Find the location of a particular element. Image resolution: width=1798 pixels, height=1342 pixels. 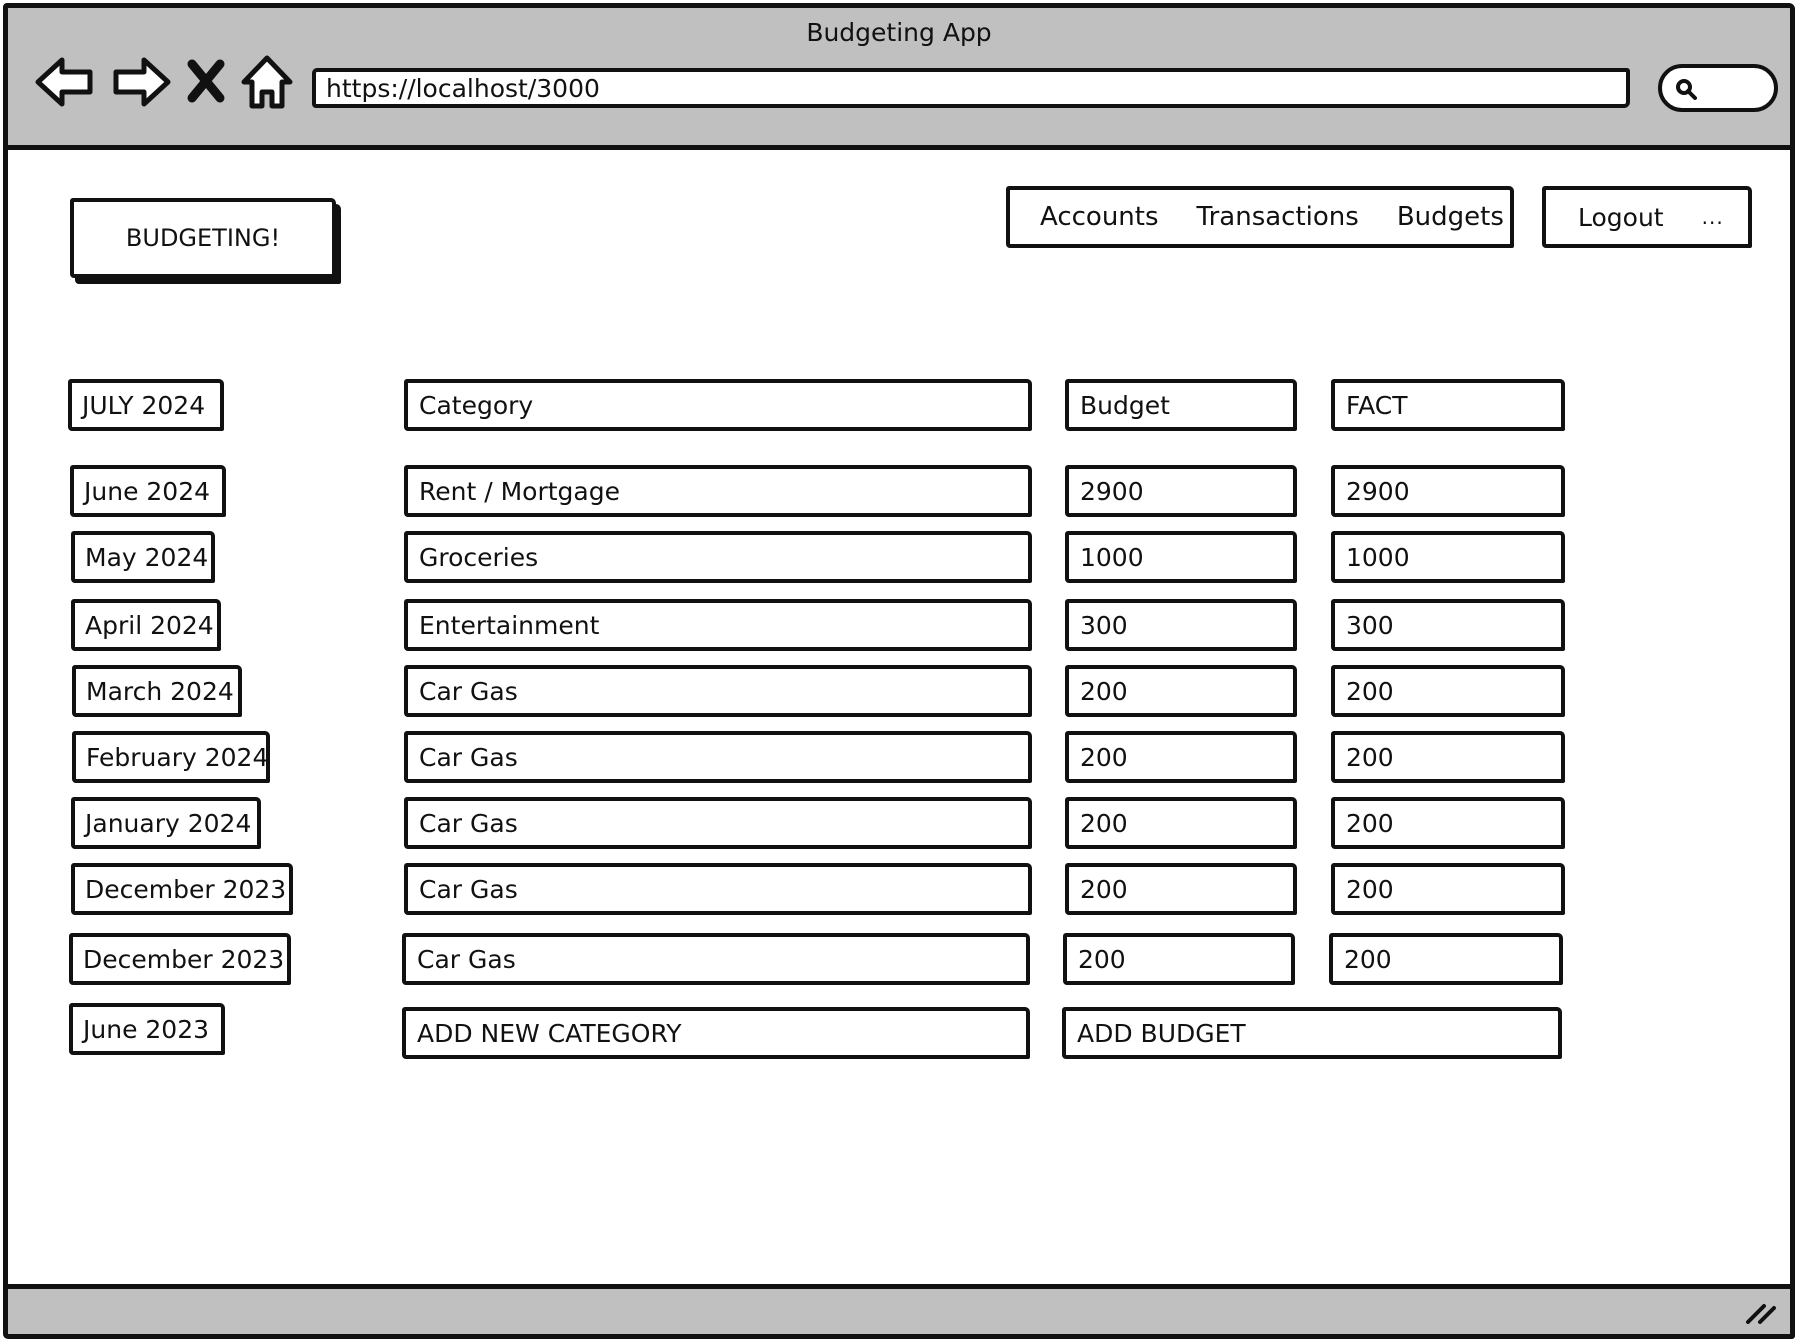

logout-link: Logout is located at coordinates (1621, 217).